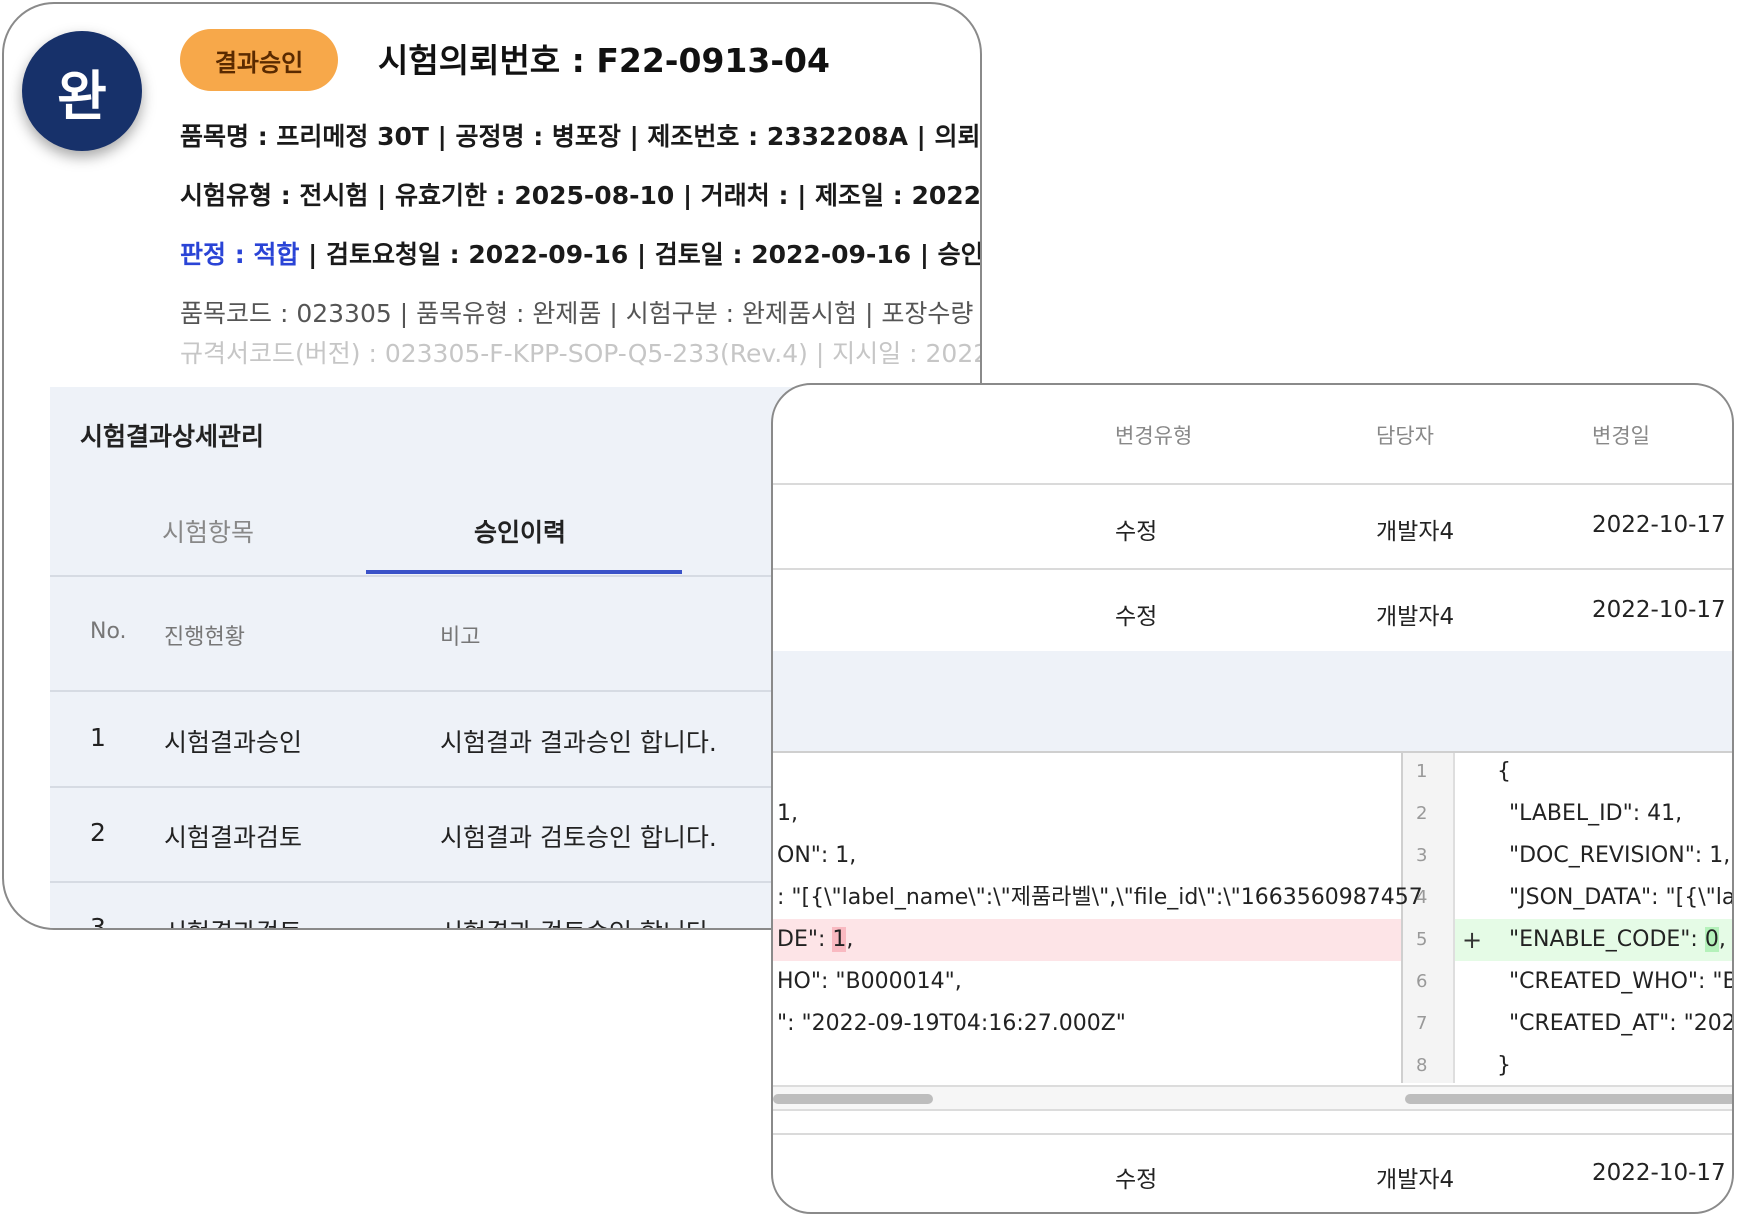  What do you see at coordinates (869, 981) in the screenshot?
I see `old-line: HO": "B000014",` at bounding box center [869, 981].